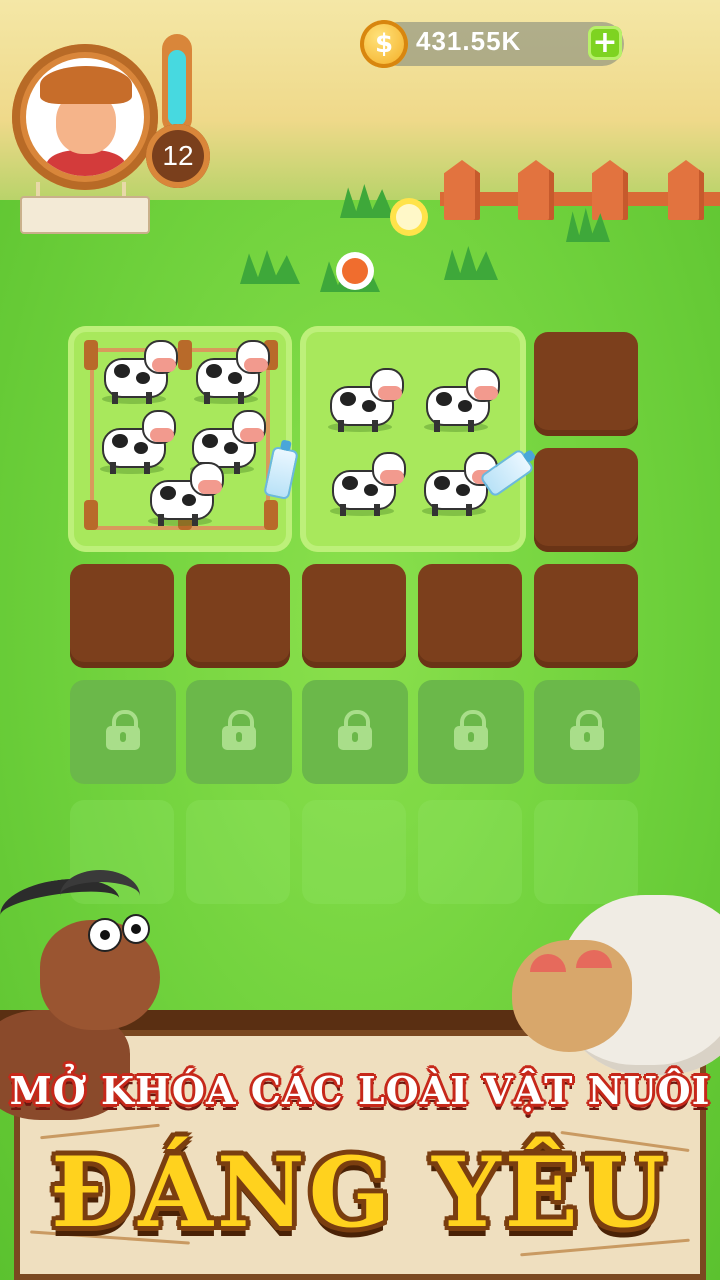 The width and height of the screenshot is (720, 1280). Describe the element at coordinates (360, 1090) in the screenshot. I see `banner-headline: MỞ KHÓA CÁC LOÀI VẬT NUÔI` at that location.